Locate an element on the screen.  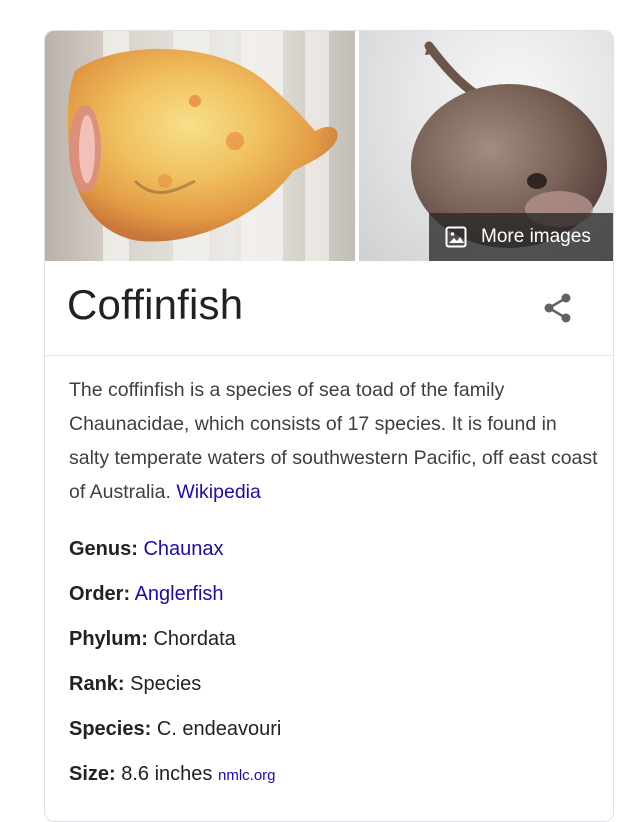
wikipedia-link: Wikipedia is located at coordinates (218, 492).